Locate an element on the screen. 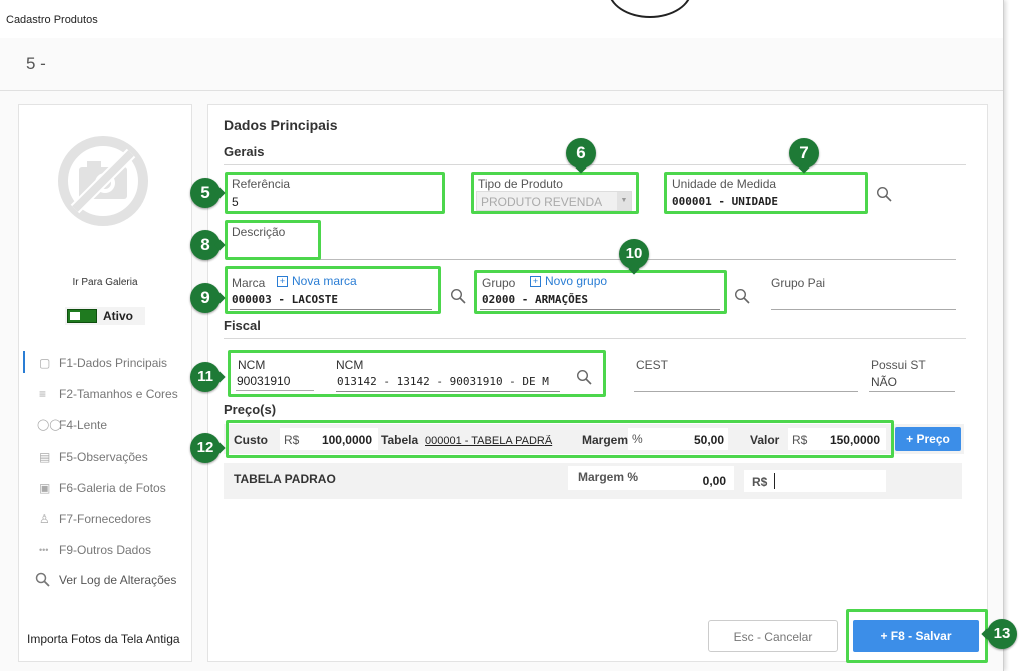 This screenshot has width=1024, height=671. marca-search-icon is located at coordinates (458, 296).